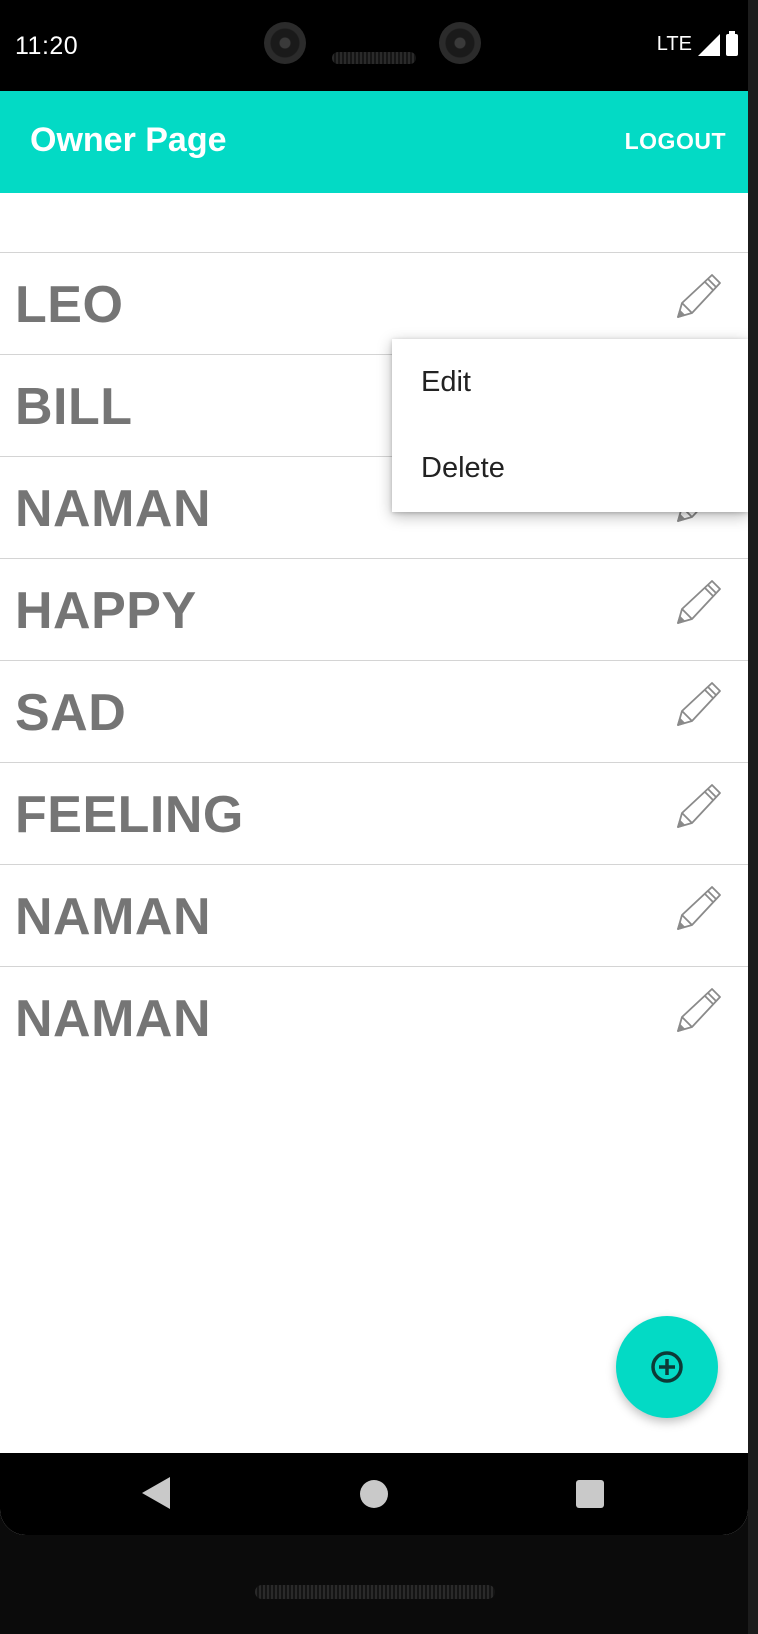  I want to click on list-item: FEELING, so click(374, 813).